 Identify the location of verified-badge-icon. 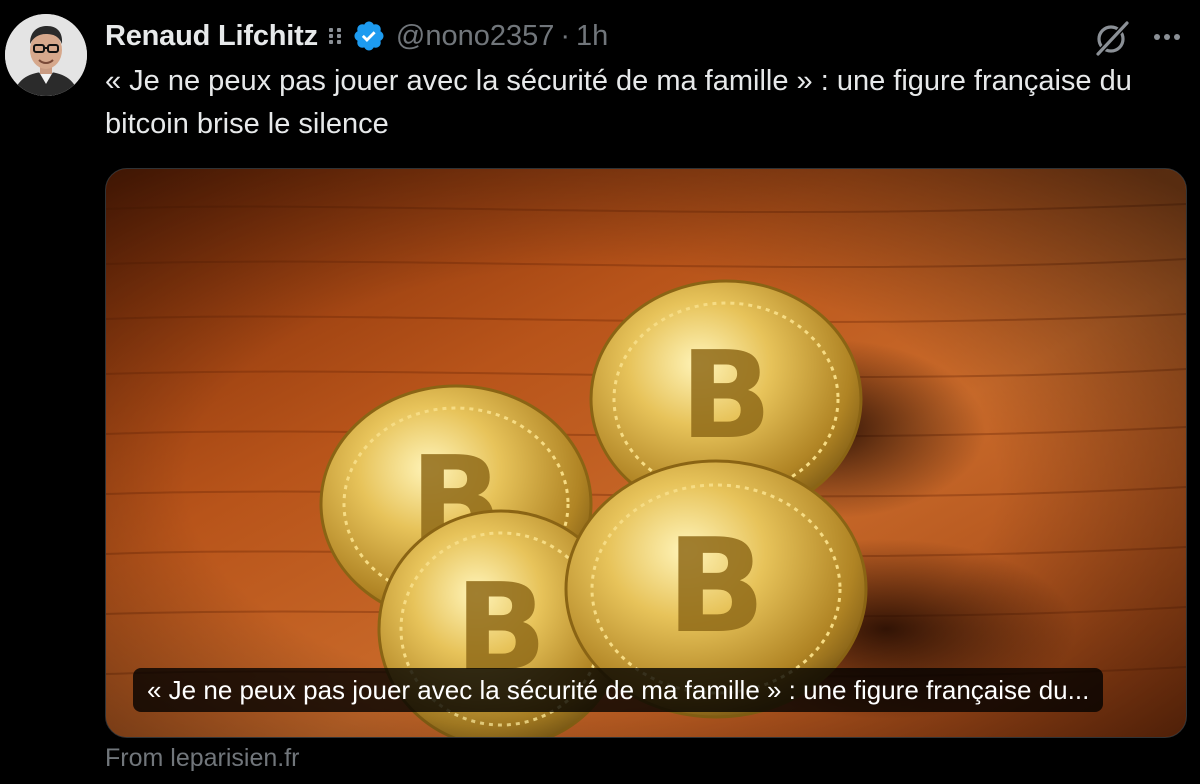
(369, 36).